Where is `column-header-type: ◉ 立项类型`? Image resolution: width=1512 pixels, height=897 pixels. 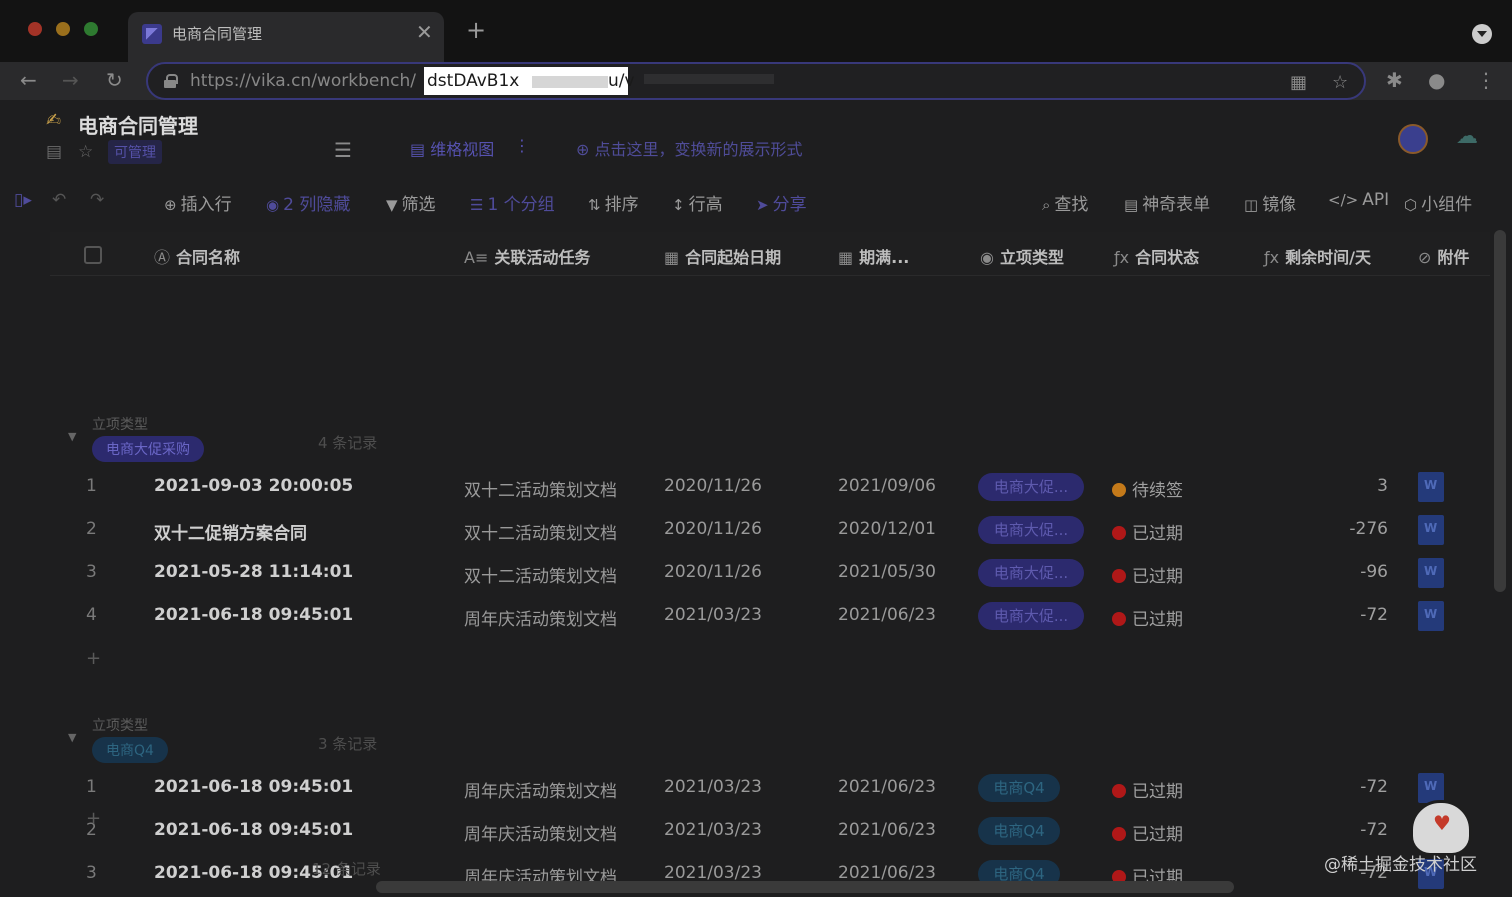
column-header-type: ◉ 立项类型 is located at coordinates (1022, 256).